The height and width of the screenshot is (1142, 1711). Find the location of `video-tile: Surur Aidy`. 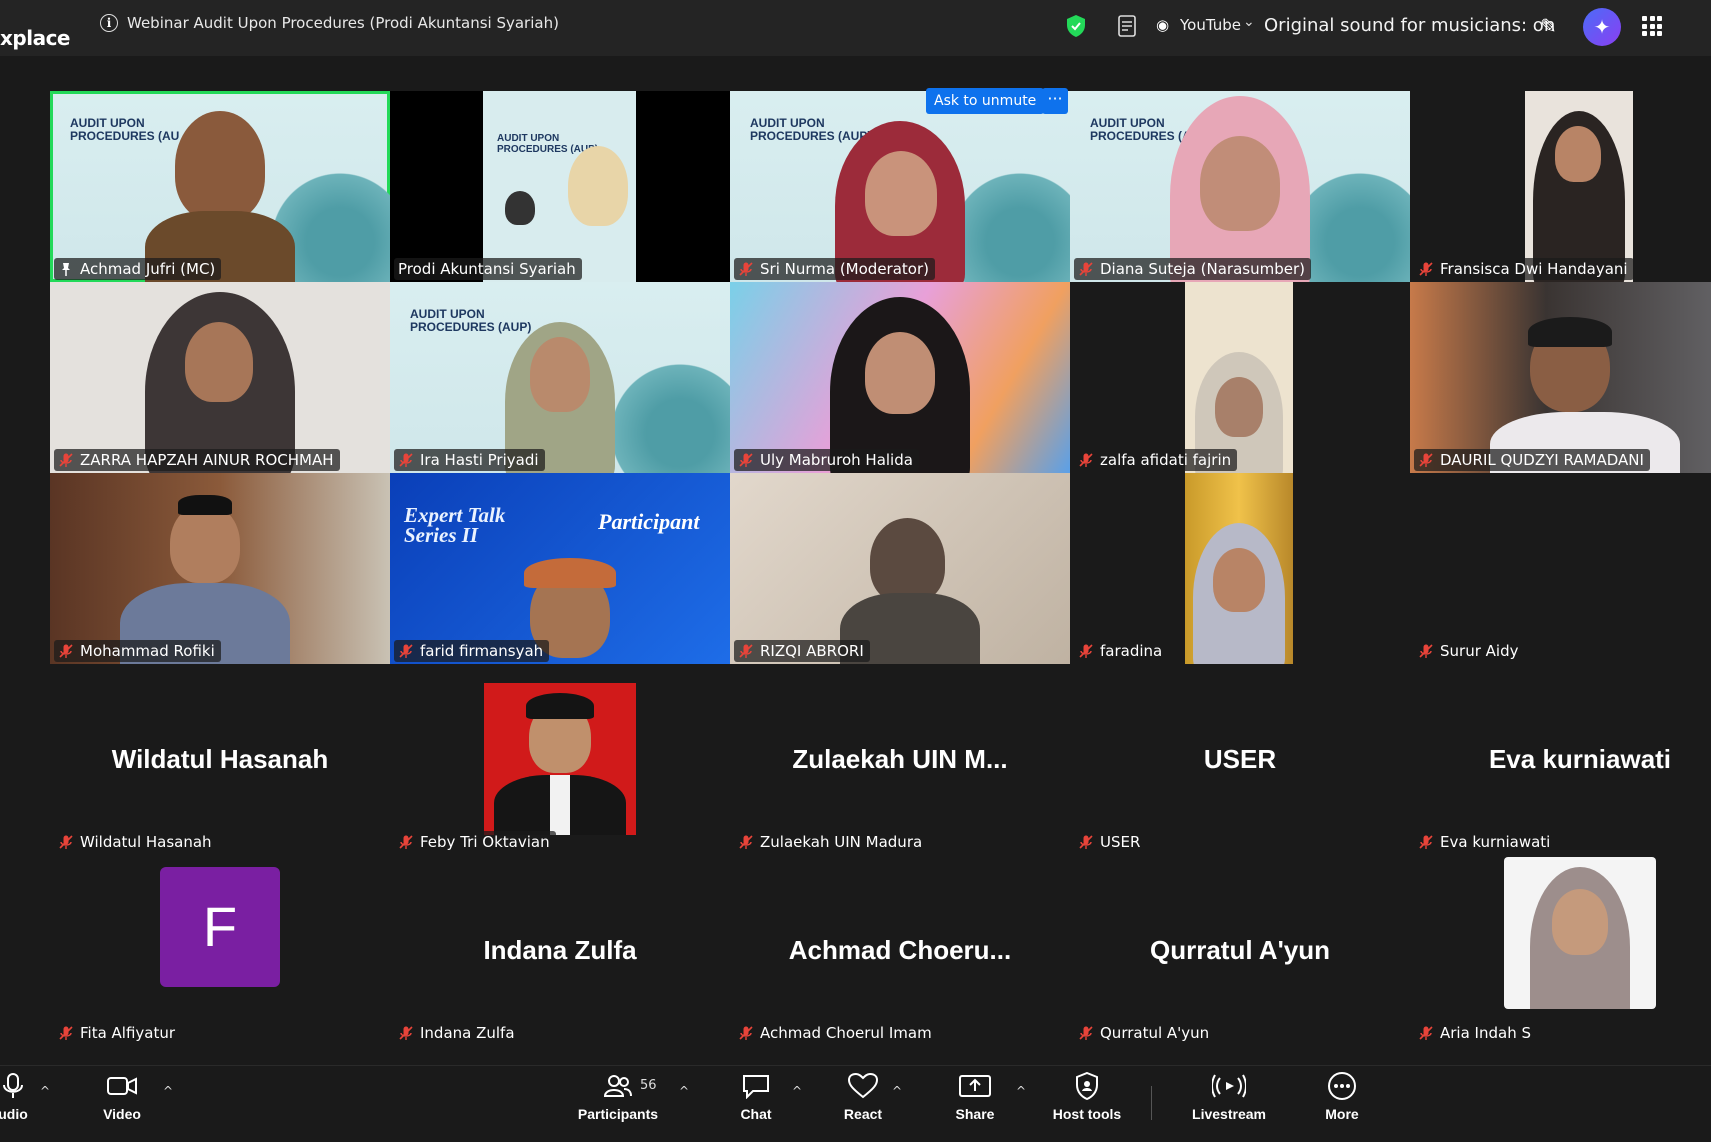

video-tile: Surur Aidy is located at coordinates (1560, 568).